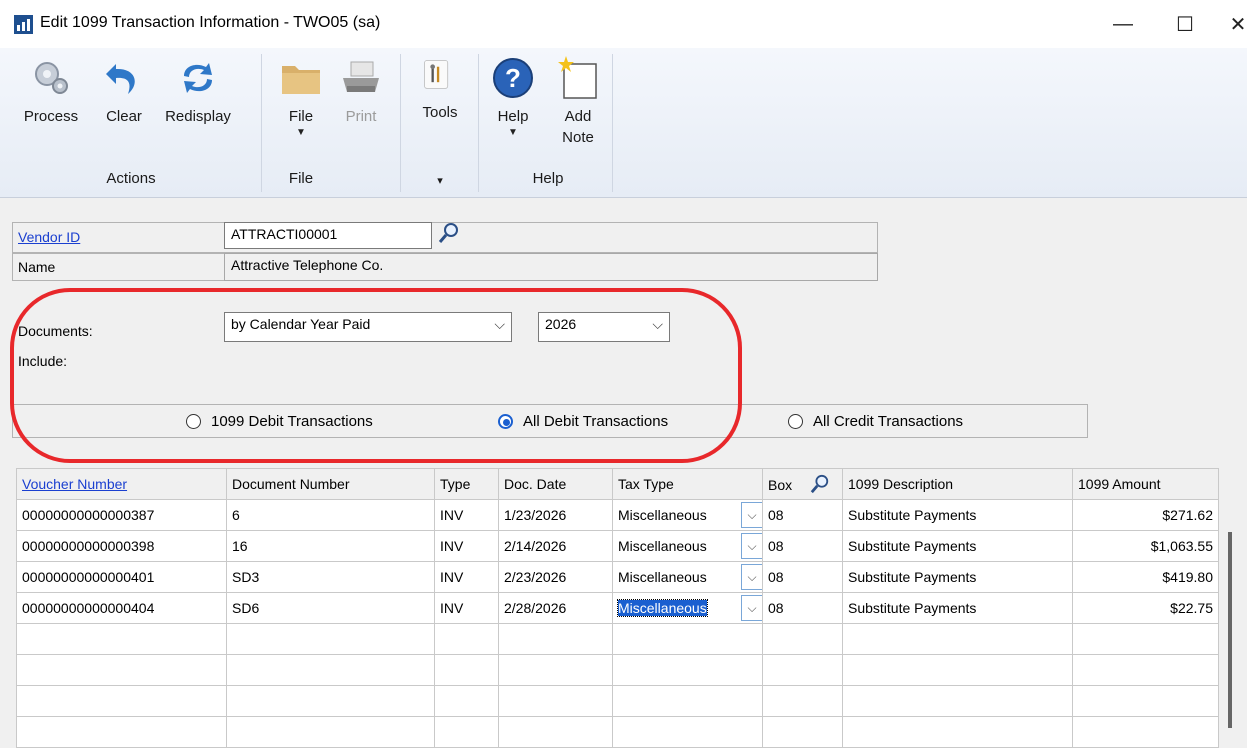 The image size is (1247, 748). Describe the element at coordinates (795, 421) in the screenshot. I see `radio-dot` at that location.